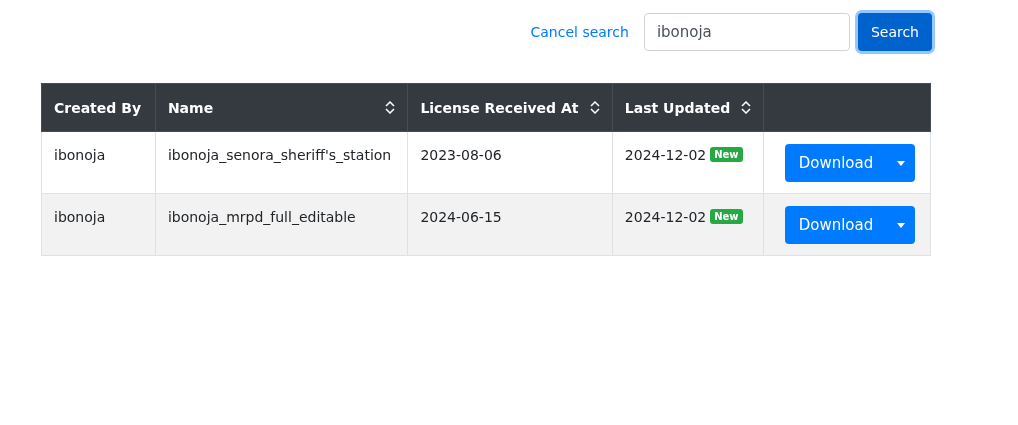 This screenshot has height=425, width=1018. I want to click on column-header: License Received At, so click(510, 107).